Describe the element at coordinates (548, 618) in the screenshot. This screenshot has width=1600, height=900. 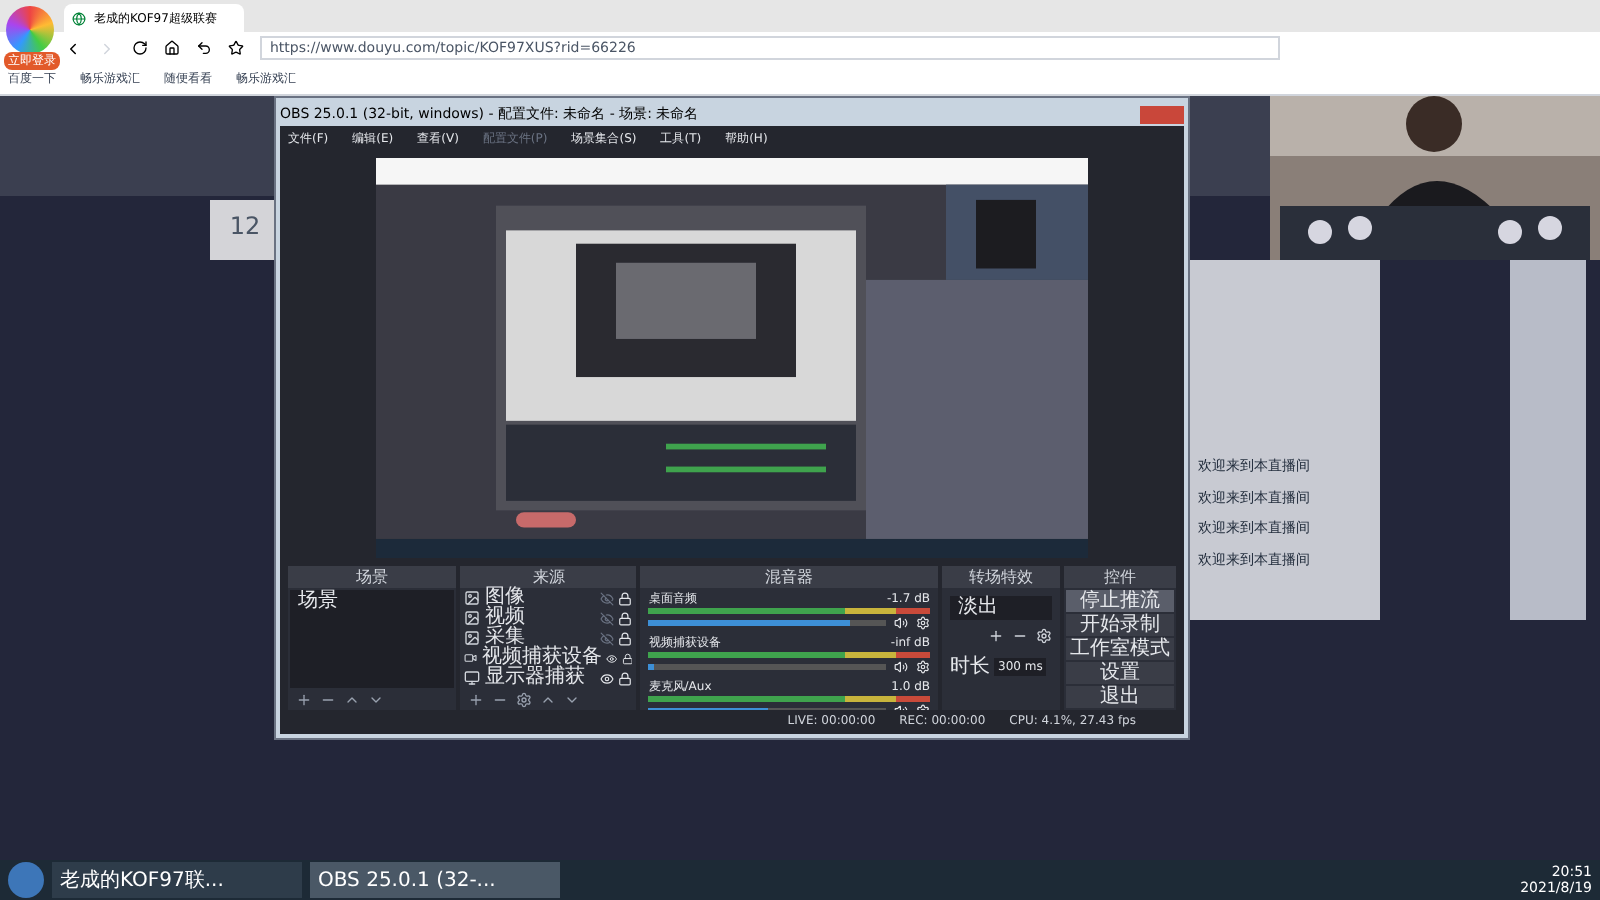
I see `source-item: 视频` at that location.